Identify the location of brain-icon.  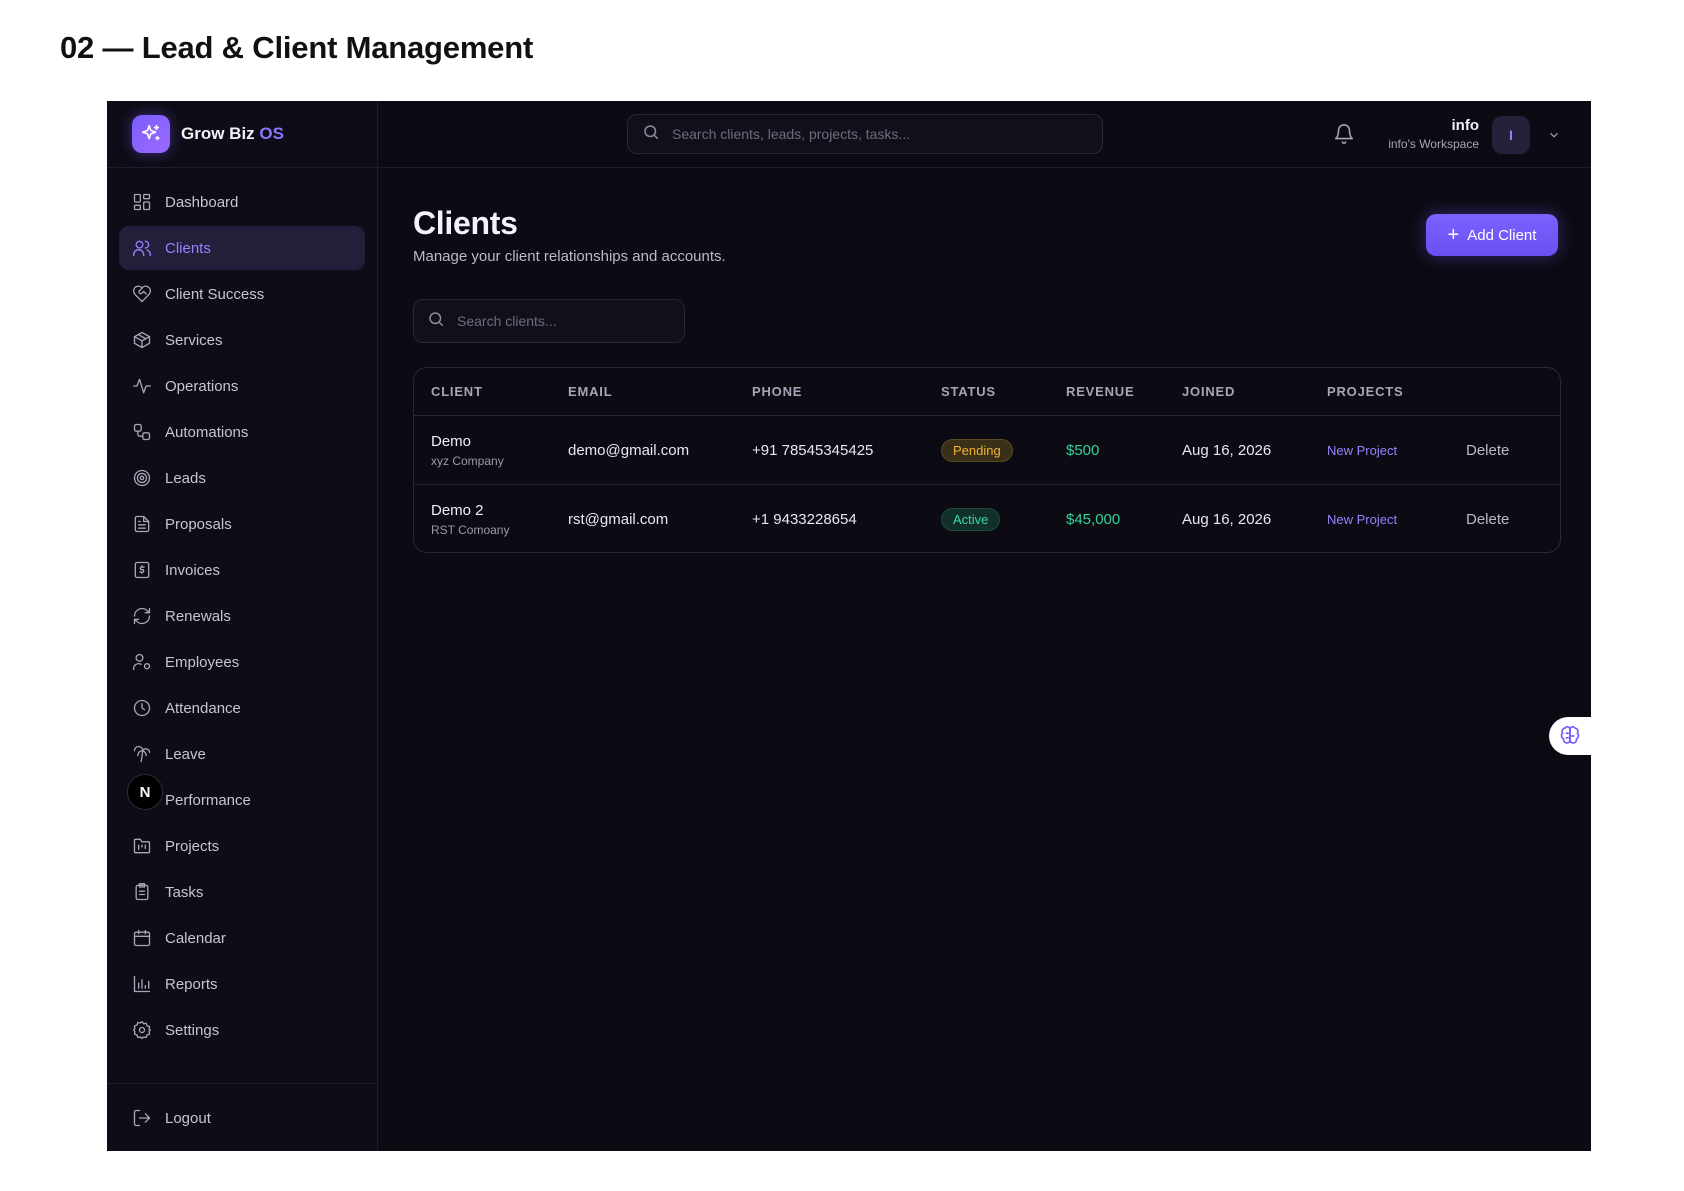
(1570, 735).